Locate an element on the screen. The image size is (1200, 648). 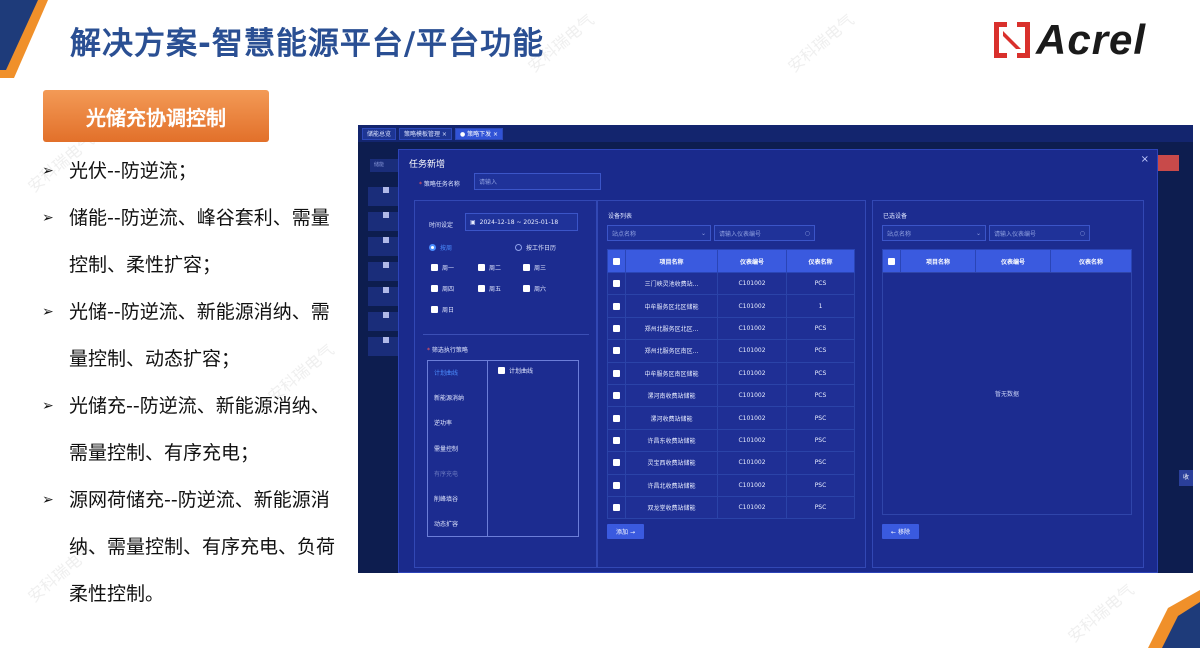
strategy-label: * 筛选执行策略 is located at coordinates (447, 350).